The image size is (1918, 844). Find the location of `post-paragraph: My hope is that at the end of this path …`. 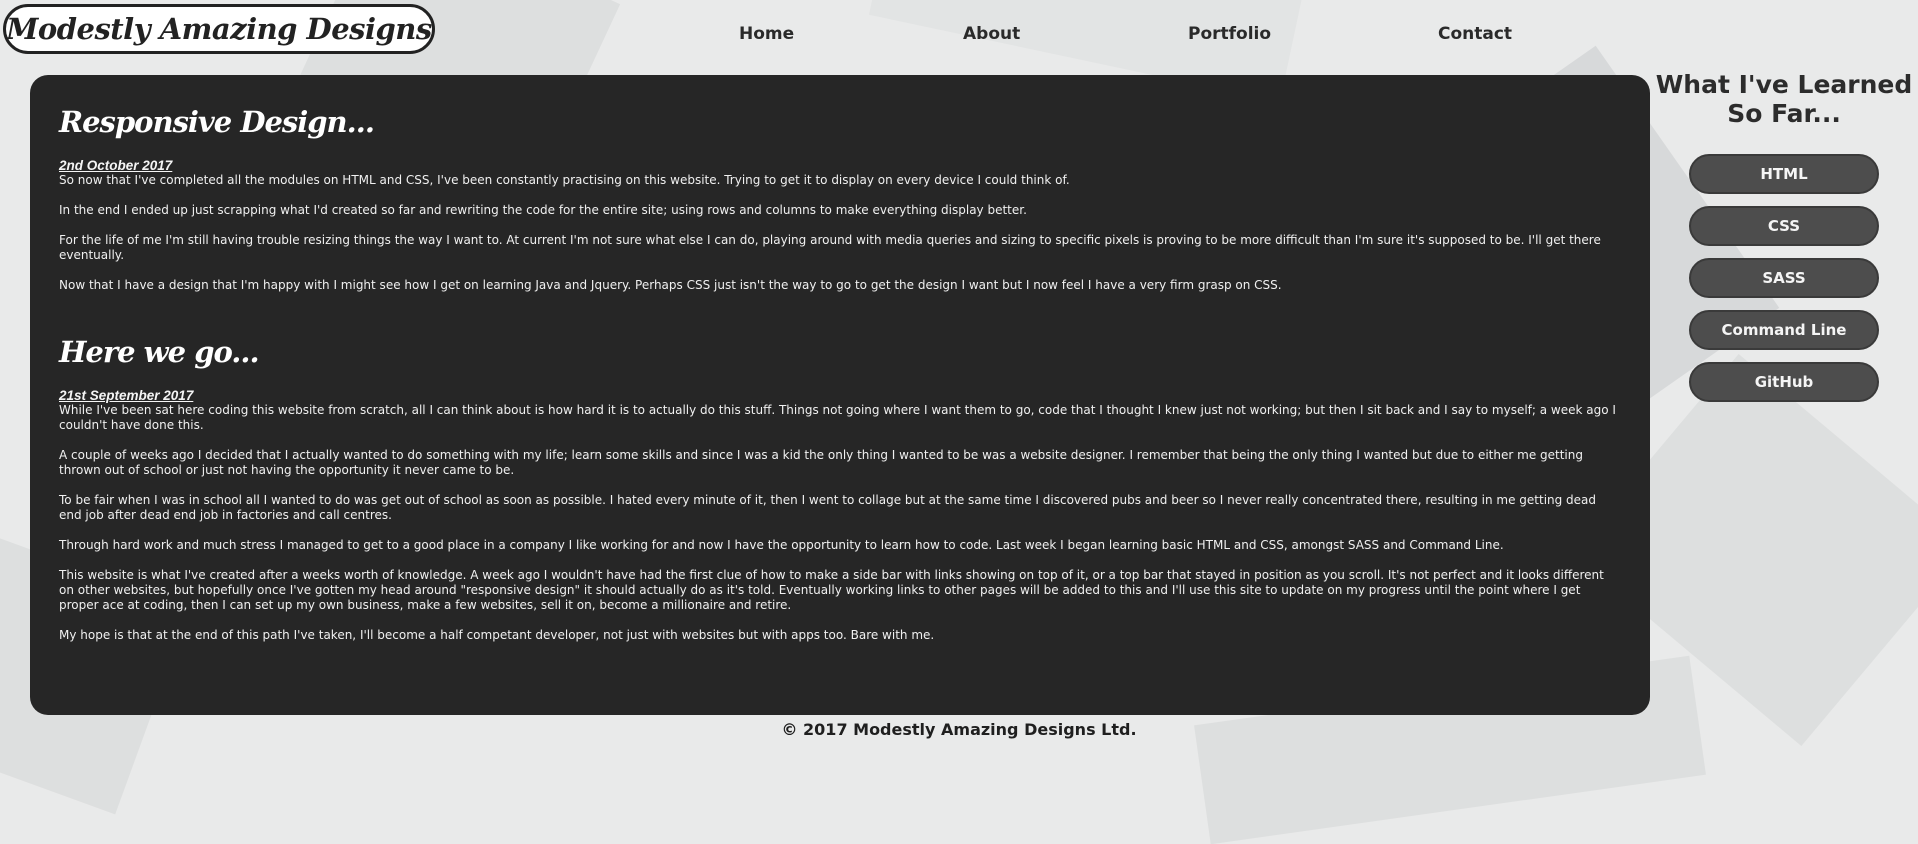

post-paragraph: My hope is that at the end of this path … is located at coordinates (497, 634).